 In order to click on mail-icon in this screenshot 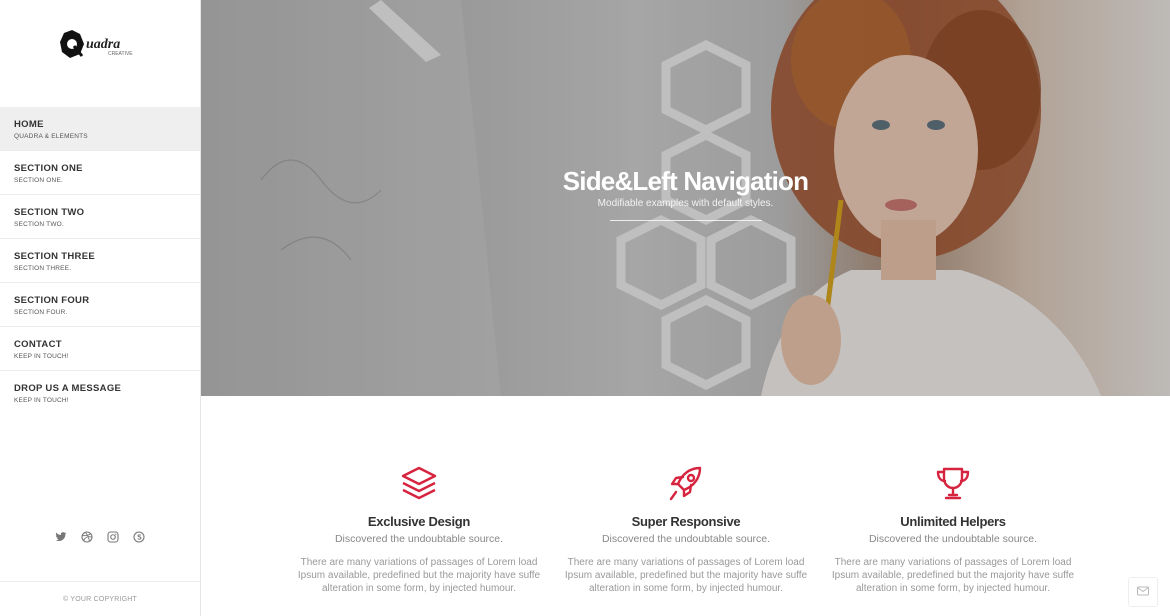, I will do `click(1143, 592)`.